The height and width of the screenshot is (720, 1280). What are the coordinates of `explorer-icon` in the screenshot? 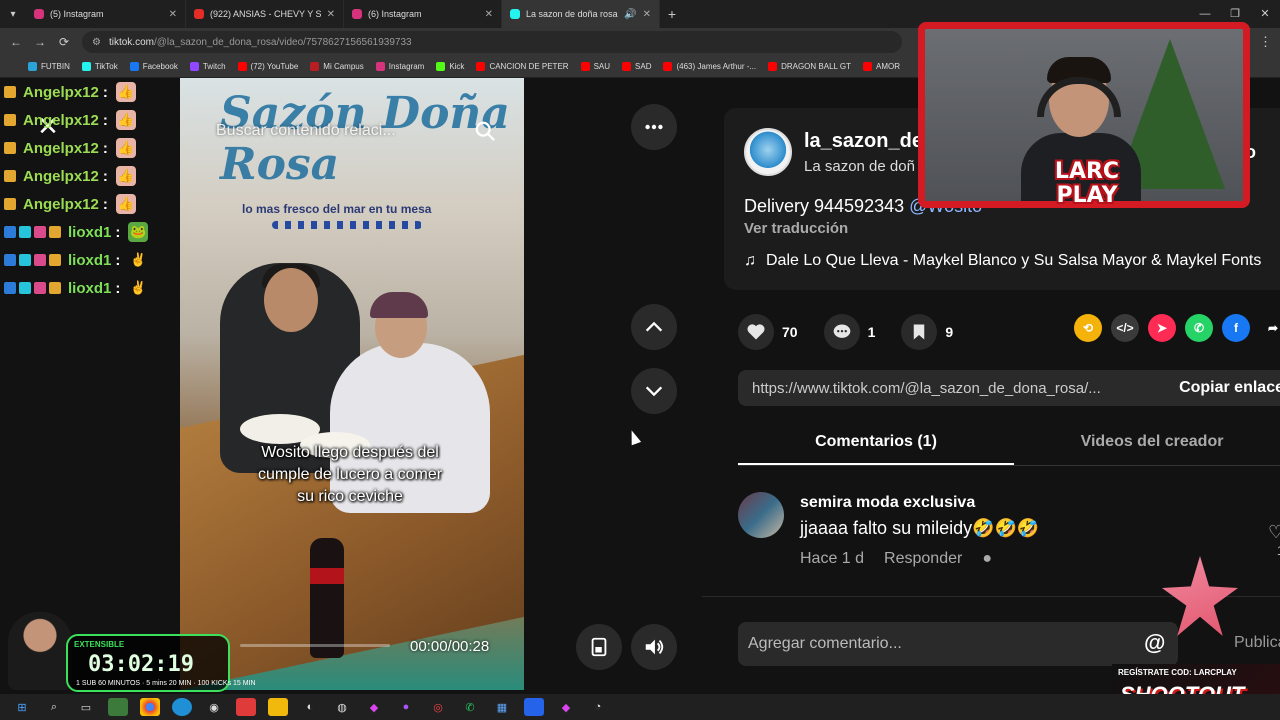 It's located at (278, 707).